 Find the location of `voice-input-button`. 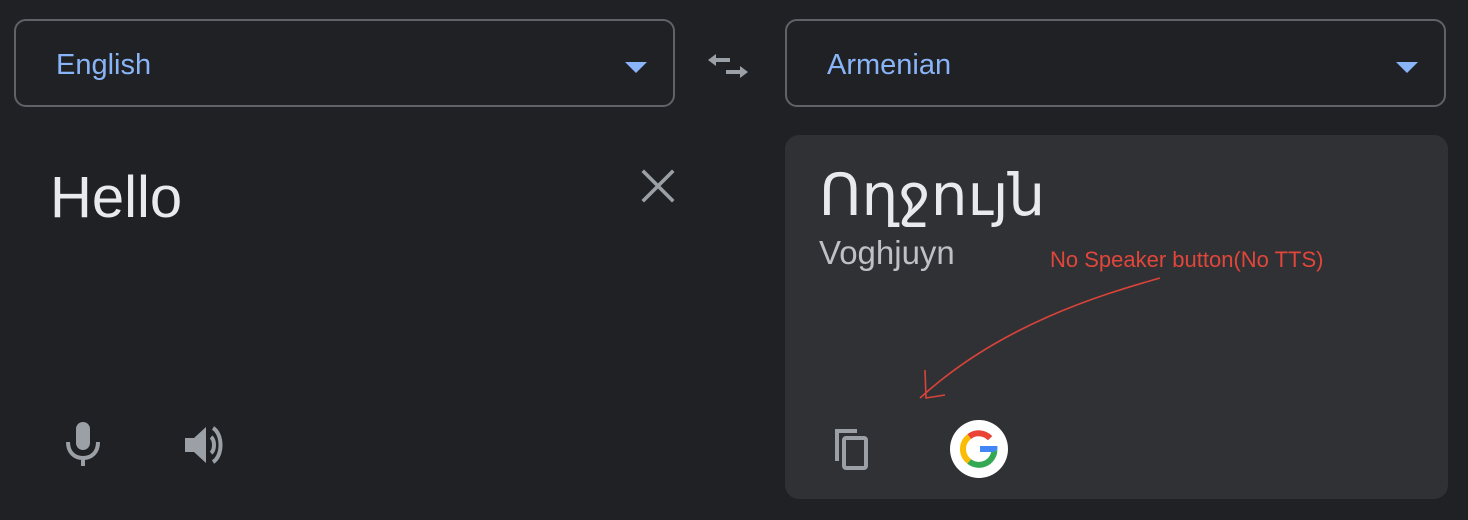

voice-input-button is located at coordinates (83, 445).